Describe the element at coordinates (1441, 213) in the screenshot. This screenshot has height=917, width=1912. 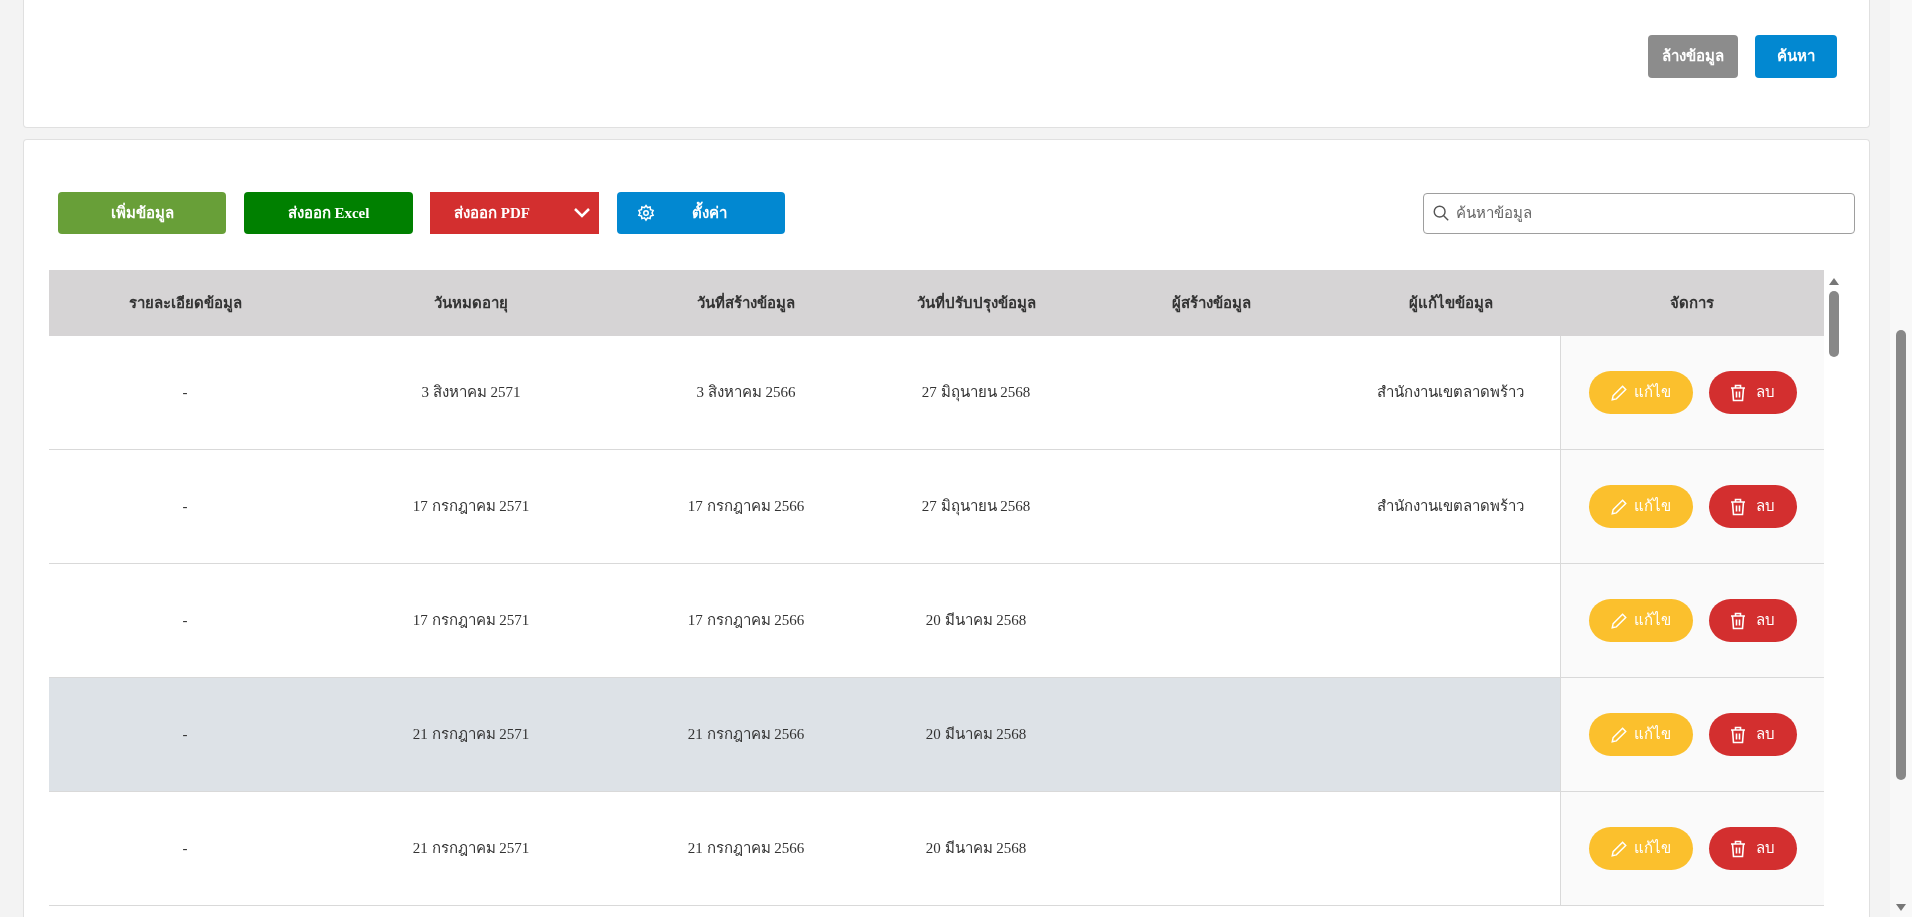
I see `search-icon` at that location.